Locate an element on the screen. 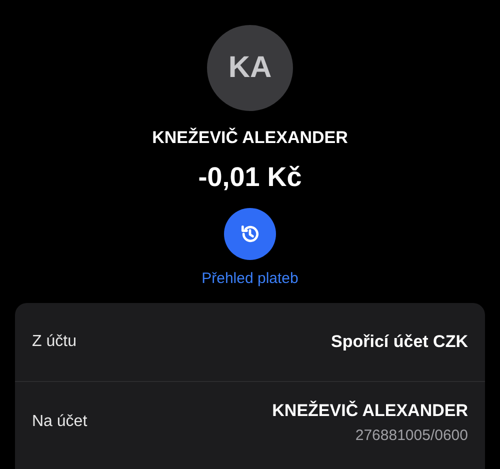 The width and height of the screenshot is (500, 469). history-icon is located at coordinates (250, 234).